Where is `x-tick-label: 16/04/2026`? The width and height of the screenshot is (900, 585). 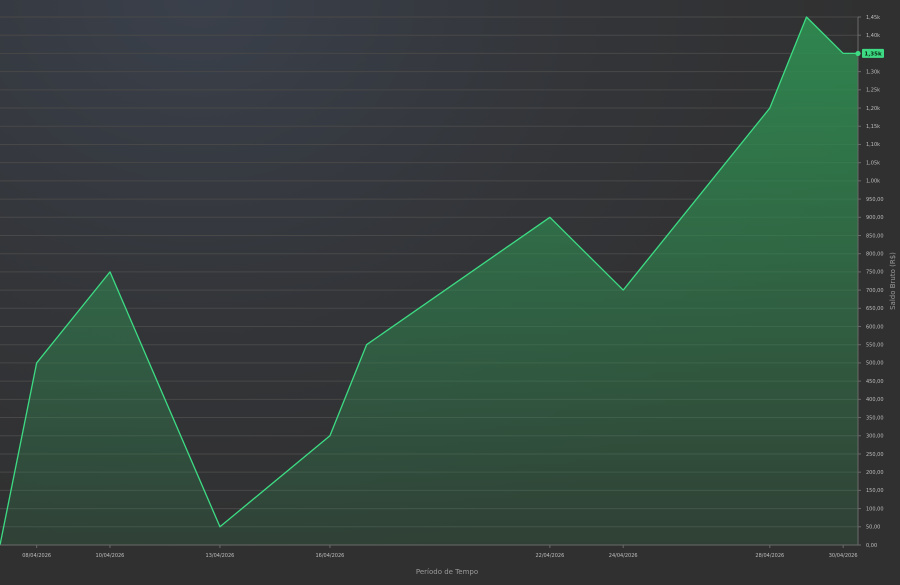
x-tick-label: 16/04/2026 is located at coordinates (330, 556).